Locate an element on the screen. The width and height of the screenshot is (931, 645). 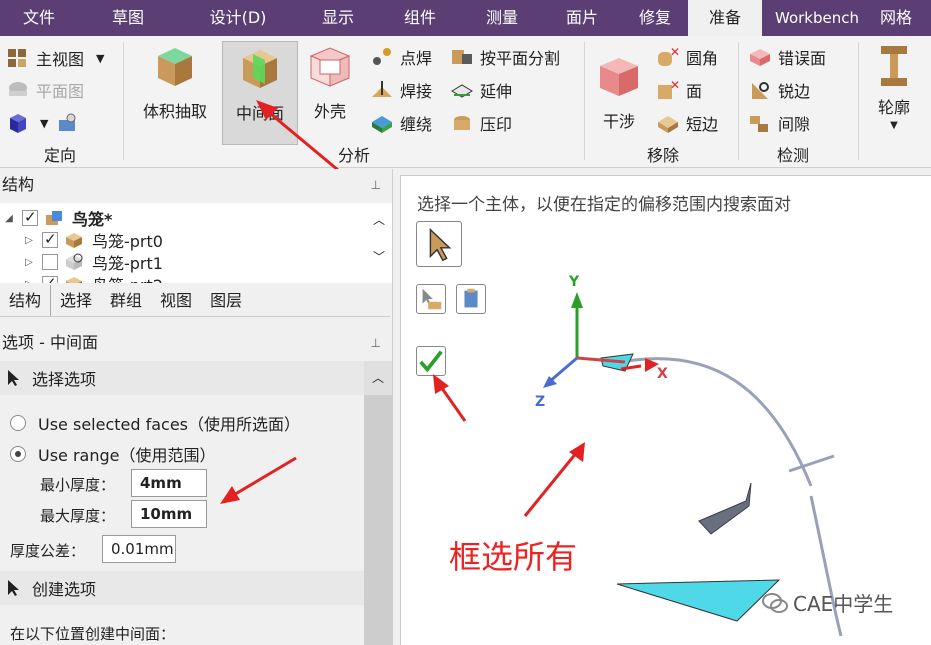
options-scrollbar is located at coordinates (378, 520).